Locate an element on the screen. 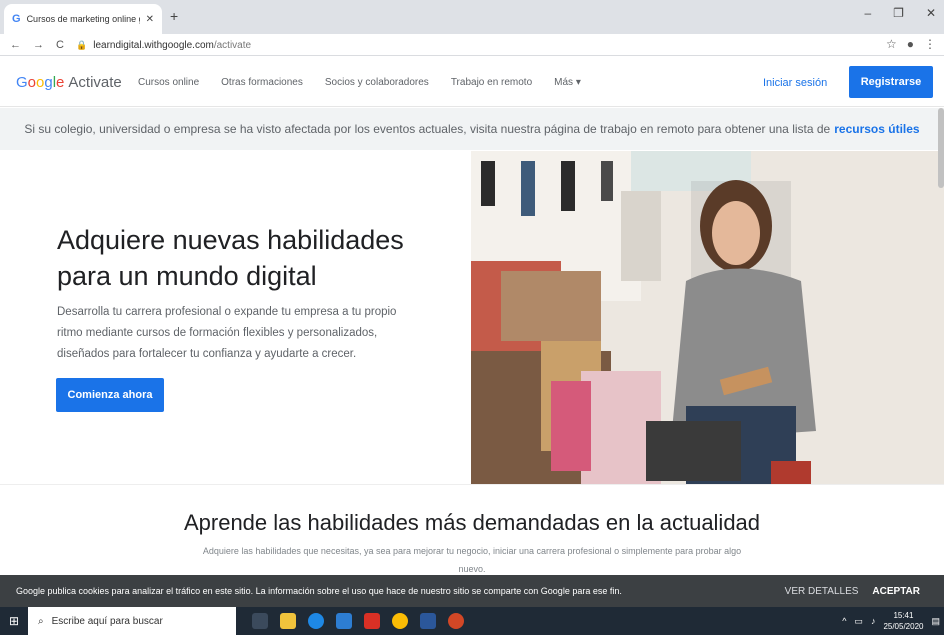  lock-icon: 🔒 is located at coordinates (82, 44).